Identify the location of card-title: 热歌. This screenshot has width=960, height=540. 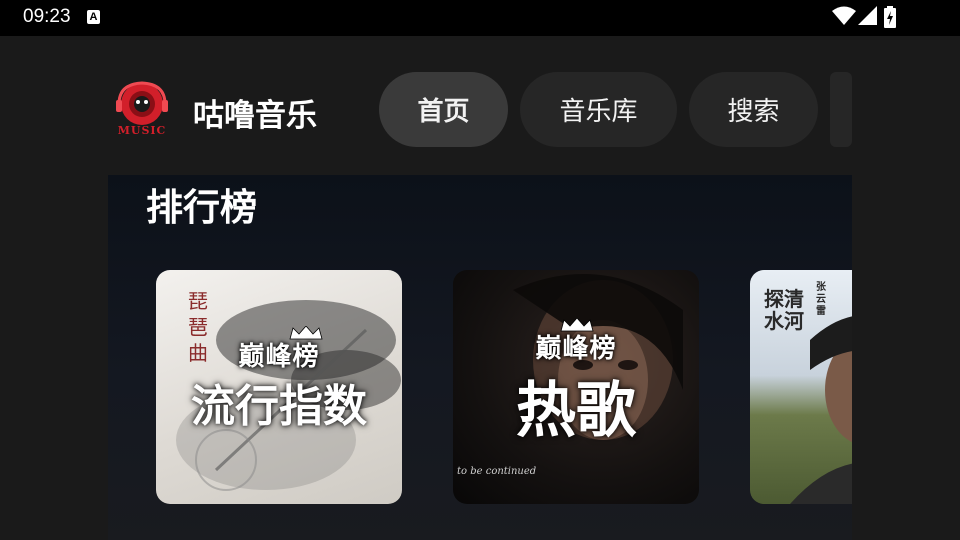
(576, 411).